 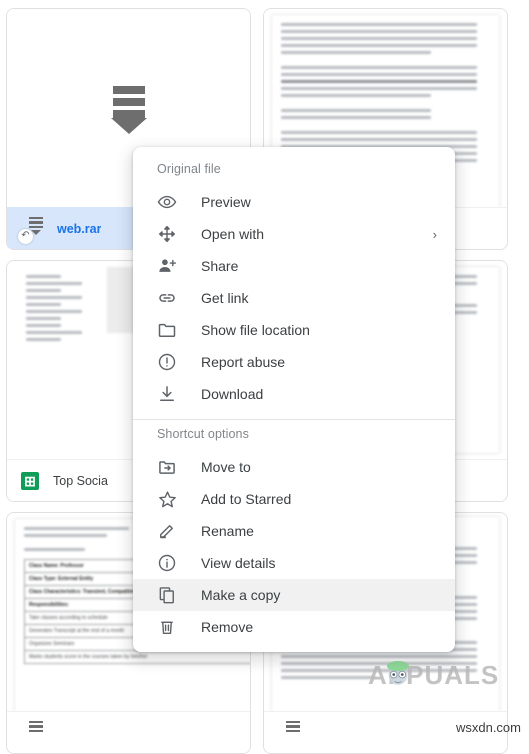 What do you see at coordinates (167, 627) in the screenshot?
I see `trash-icon` at bounding box center [167, 627].